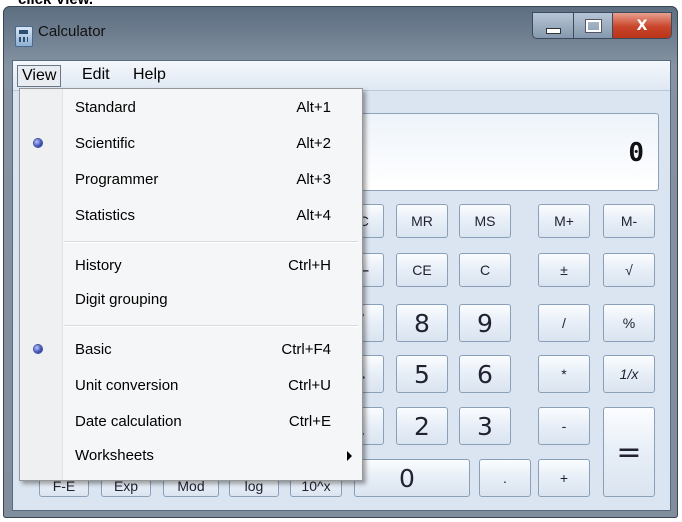  What do you see at coordinates (98, 265) in the screenshot?
I see `menu-item-label: History` at bounding box center [98, 265].